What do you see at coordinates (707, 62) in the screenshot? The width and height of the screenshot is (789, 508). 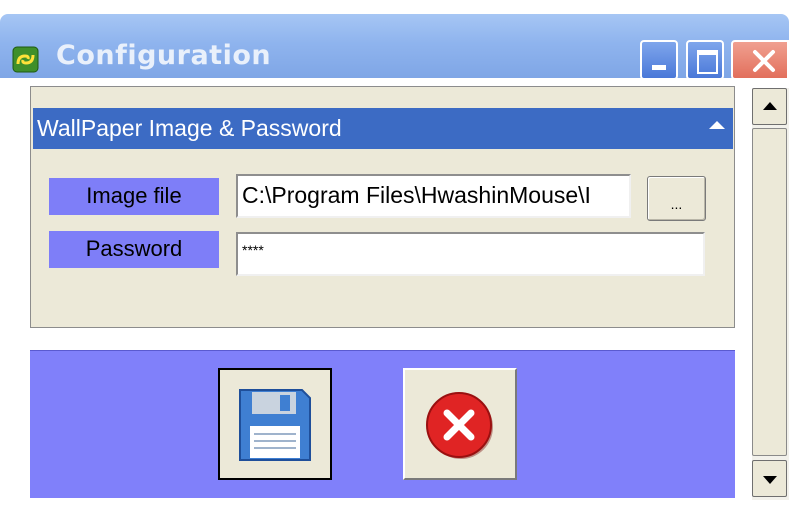 I see `maximize-icon` at bounding box center [707, 62].